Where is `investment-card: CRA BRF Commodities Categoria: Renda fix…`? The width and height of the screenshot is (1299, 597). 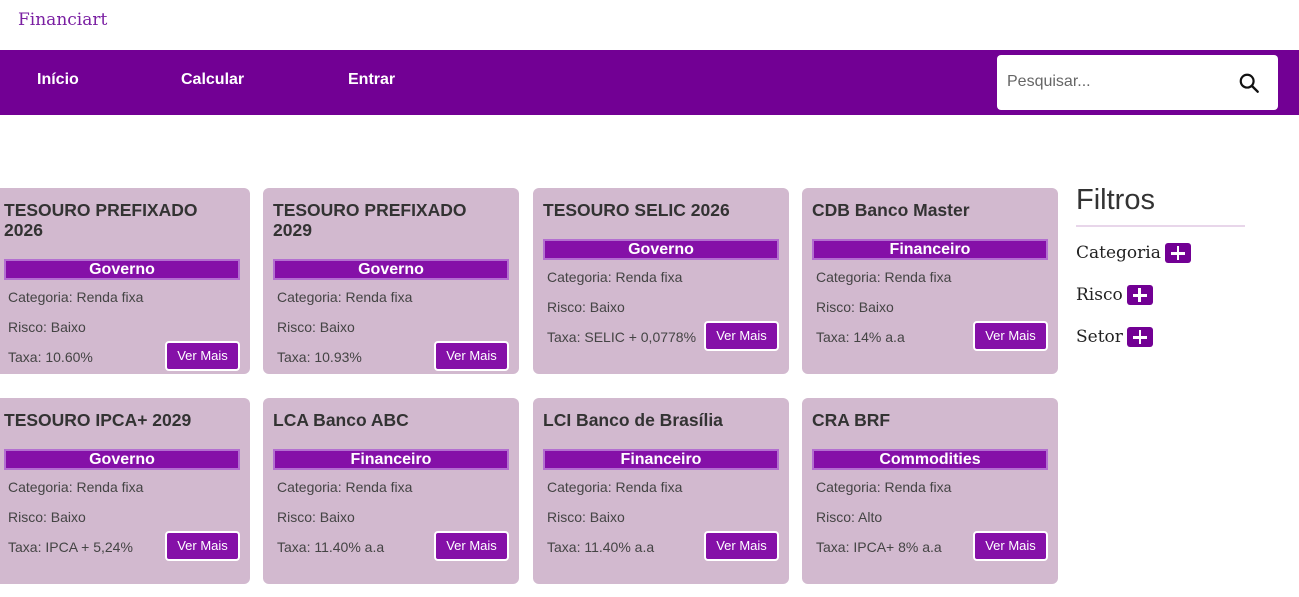 investment-card: CRA BRF Commodities Categoria: Renda fix… is located at coordinates (930, 491).